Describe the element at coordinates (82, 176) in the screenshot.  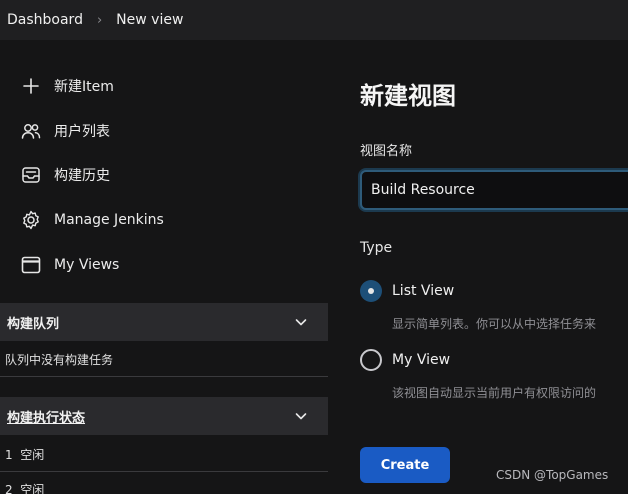
I see `sidebar-item-label: 构建历史` at that location.